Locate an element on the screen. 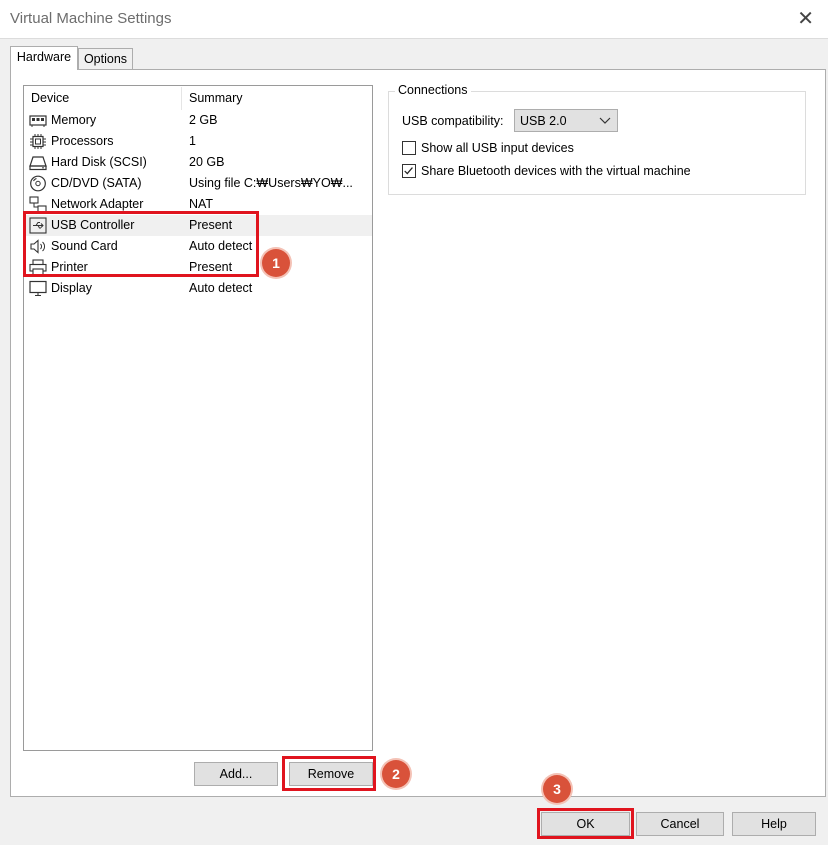  device-summary: 1 is located at coordinates (192, 141).